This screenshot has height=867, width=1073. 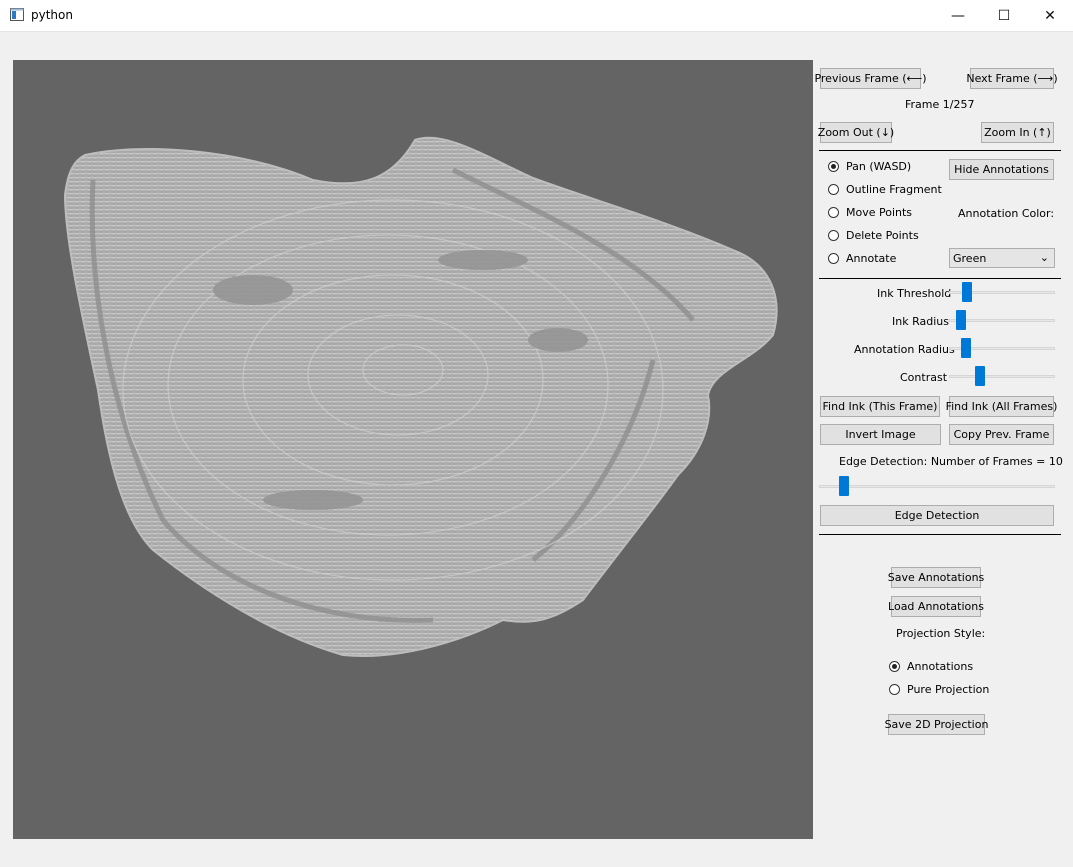 I want to click on app-icon, so click(x=17, y=14).